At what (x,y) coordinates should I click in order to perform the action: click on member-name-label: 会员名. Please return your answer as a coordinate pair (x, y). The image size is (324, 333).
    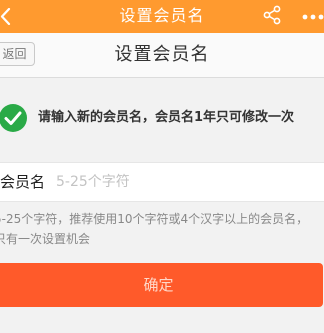
    Looking at the image, I should click on (23, 182).